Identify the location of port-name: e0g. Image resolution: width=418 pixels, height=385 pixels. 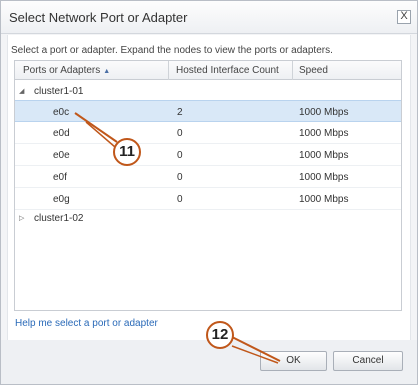
(61, 199).